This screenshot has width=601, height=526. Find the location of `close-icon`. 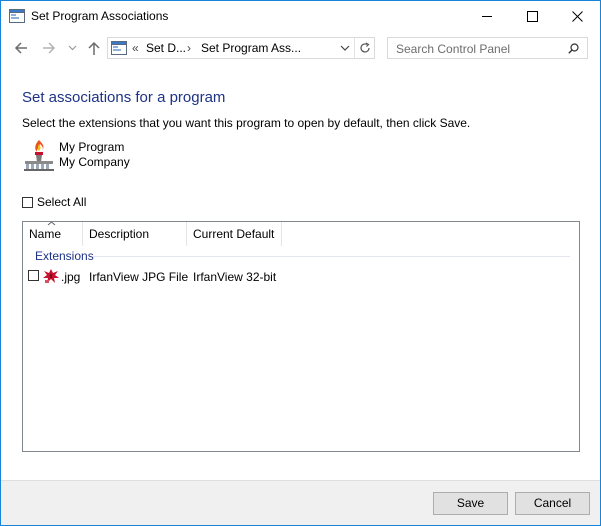

close-icon is located at coordinates (577, 16).